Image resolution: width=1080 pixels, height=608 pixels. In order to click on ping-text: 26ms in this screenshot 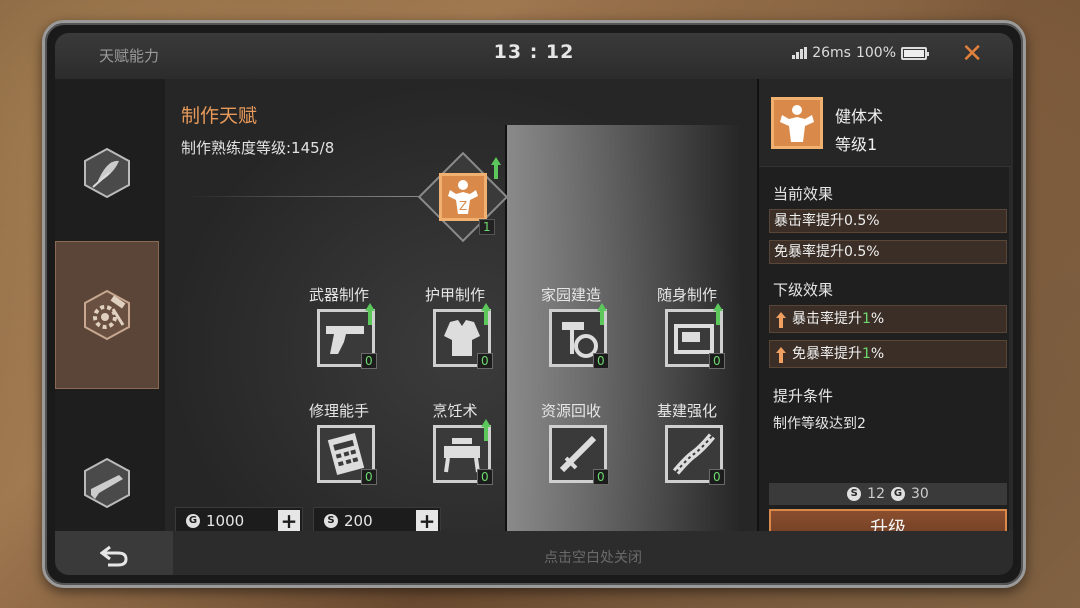, I will do `click(831, 53)`.